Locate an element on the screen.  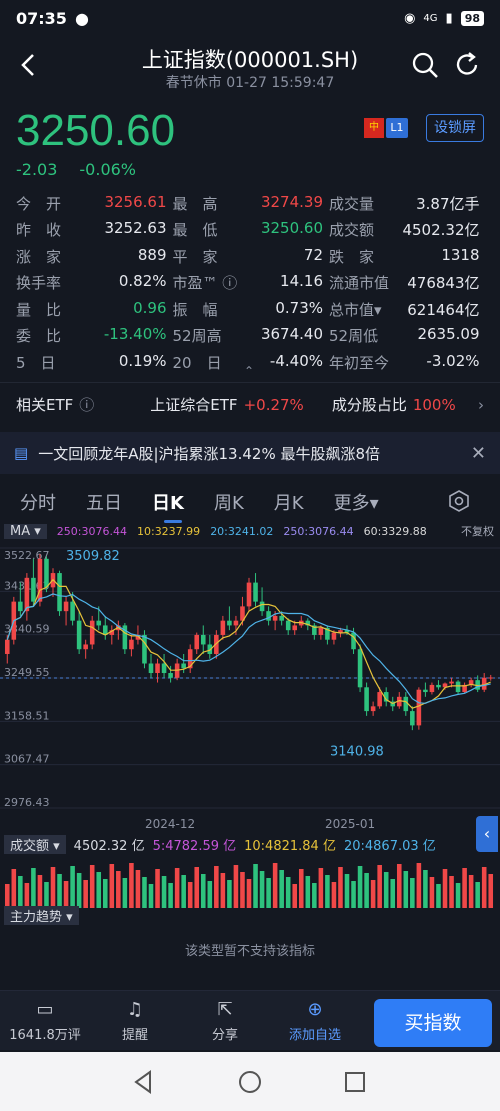
chevron-right-icon: › is located at coordinates (481, 405).